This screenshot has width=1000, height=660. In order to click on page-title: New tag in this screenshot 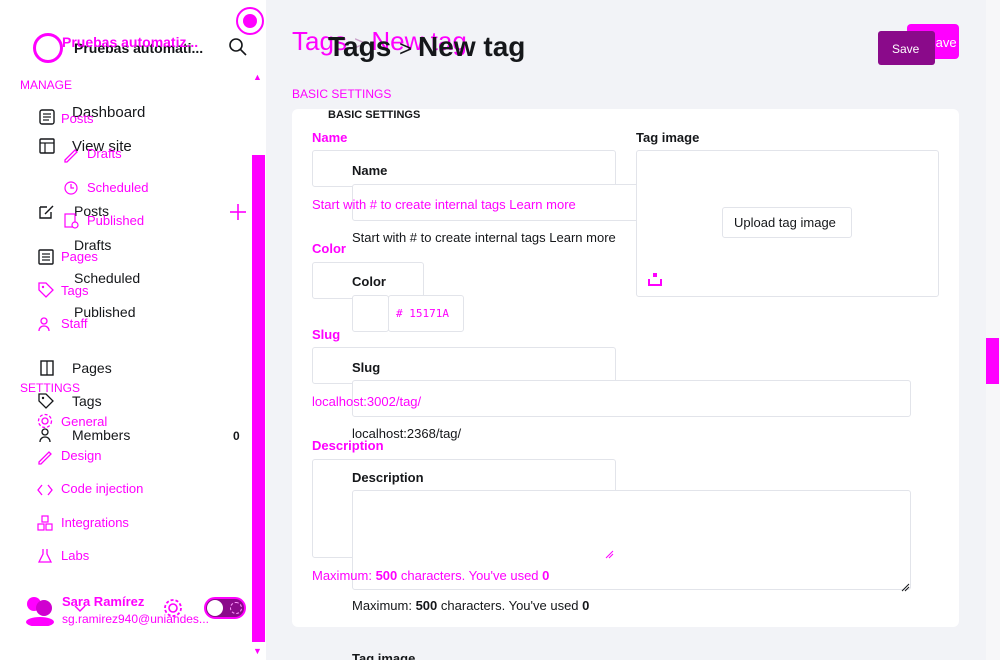, I will do `click(472, 46)`.